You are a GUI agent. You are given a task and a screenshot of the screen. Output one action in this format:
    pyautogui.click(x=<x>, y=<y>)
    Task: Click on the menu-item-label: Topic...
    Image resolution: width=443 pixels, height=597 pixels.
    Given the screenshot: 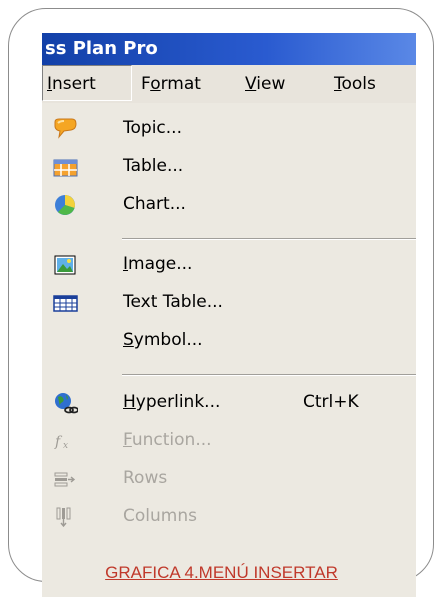 What is the action you would take?
    pyautogui.click(x=152, y=128)
    